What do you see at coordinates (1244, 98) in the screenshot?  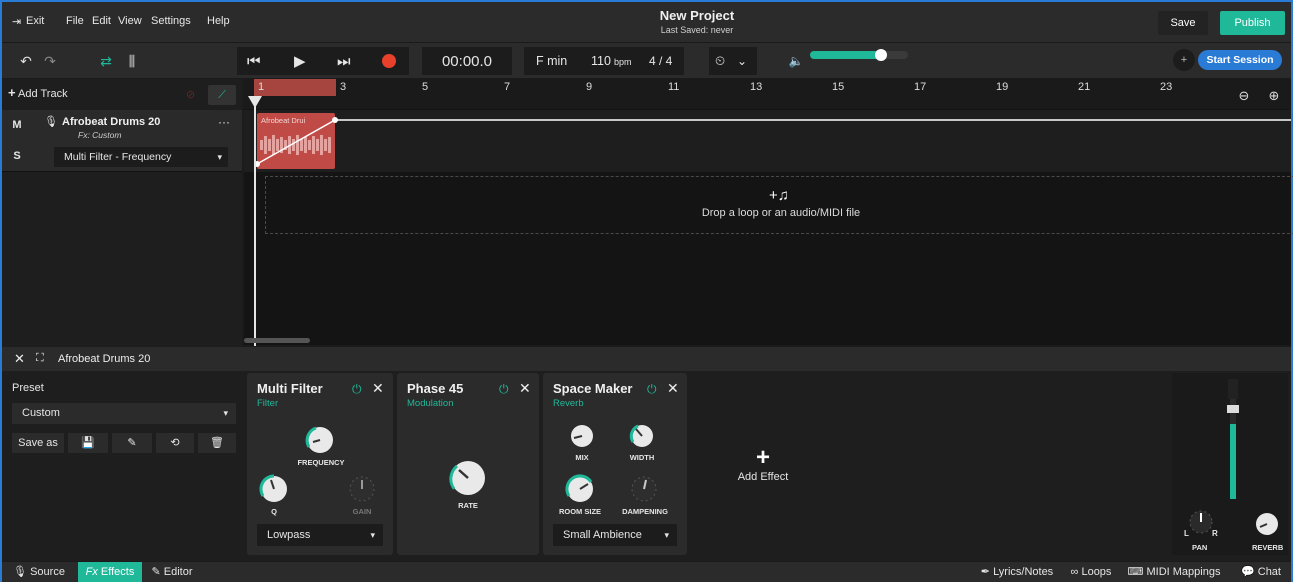 I see `zoom-out-icon: ⊖` at bounding box center [1244, 98].